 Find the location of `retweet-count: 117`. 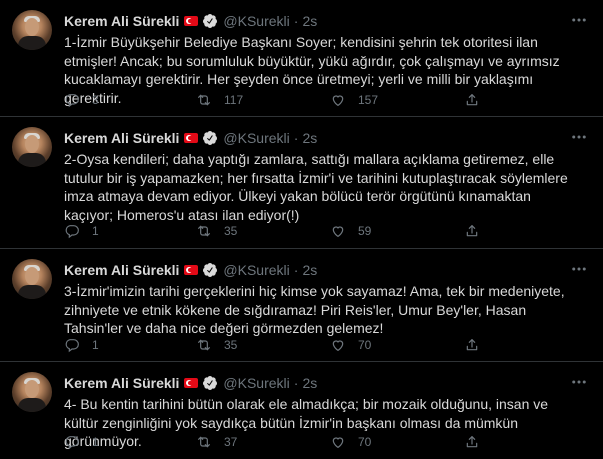

retweet-count: 117 is located at coordinates (234, 100).